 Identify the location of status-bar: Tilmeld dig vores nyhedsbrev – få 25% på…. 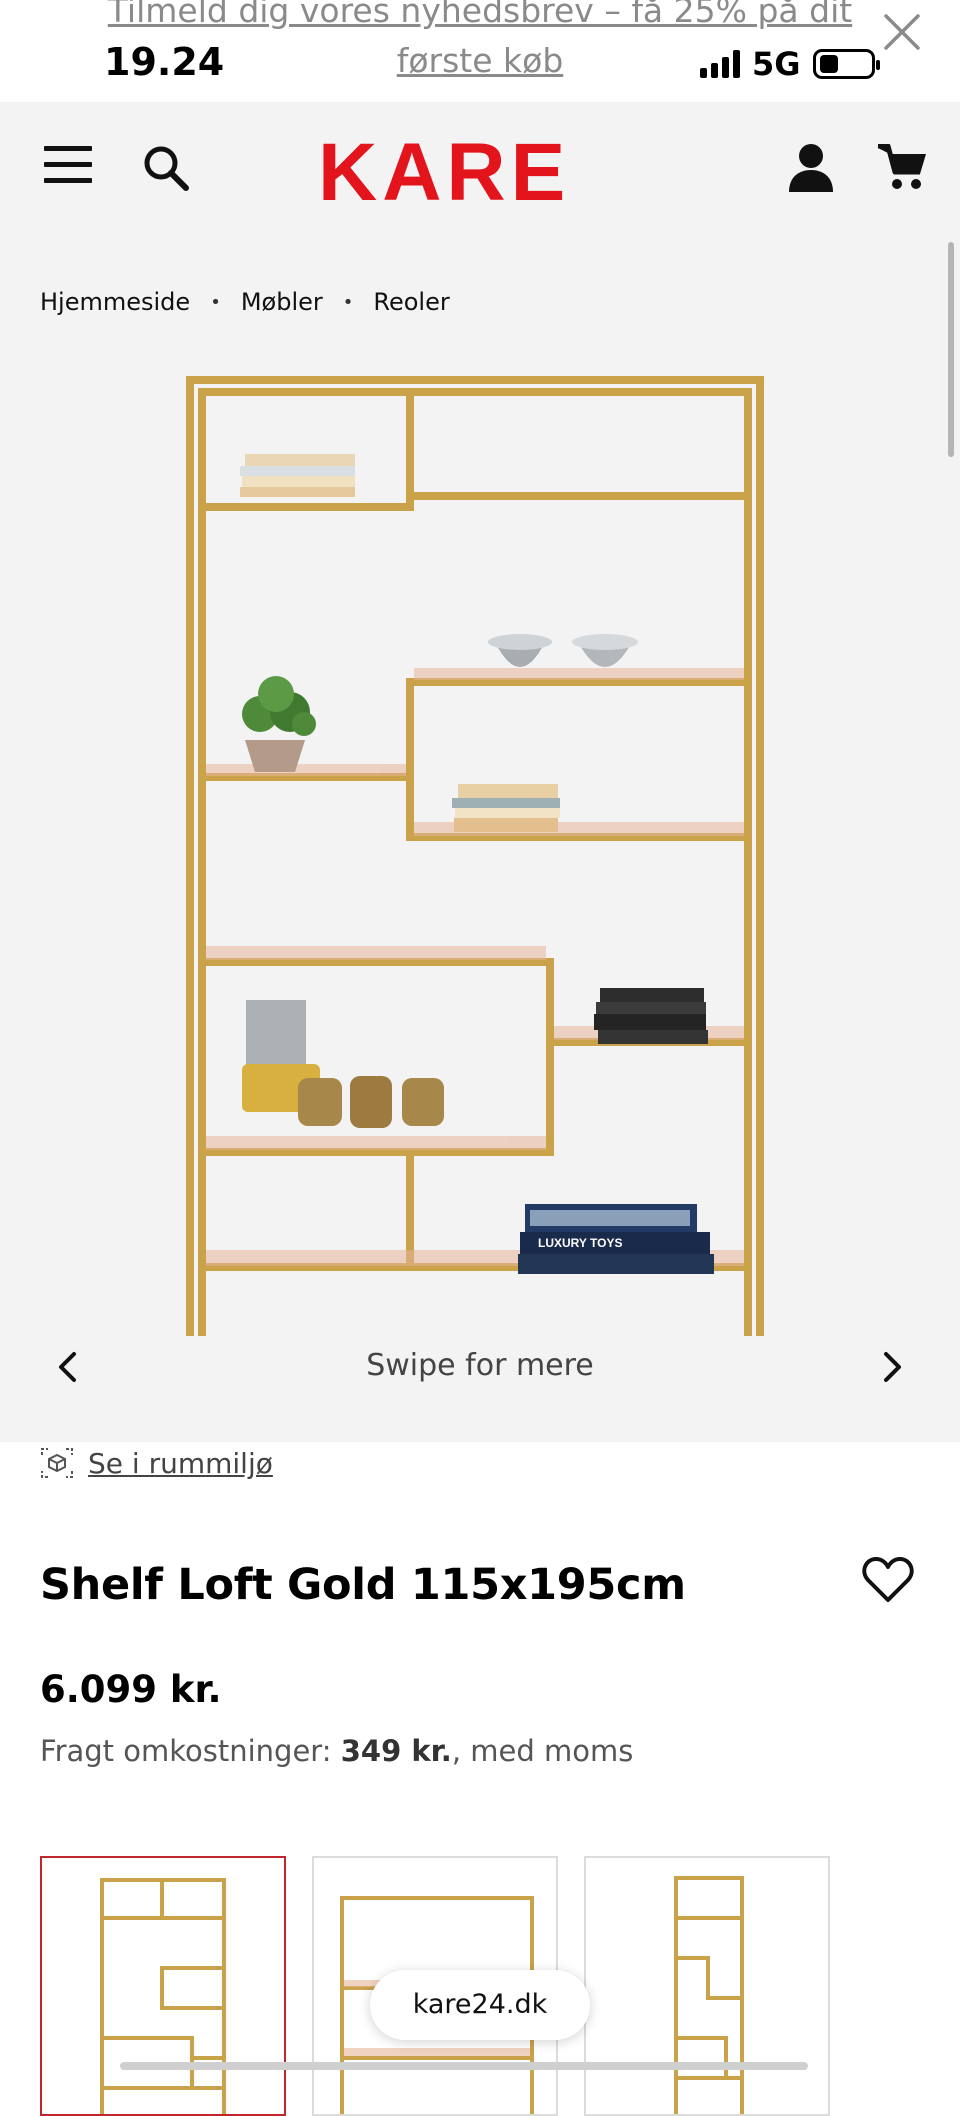
(480, 51).